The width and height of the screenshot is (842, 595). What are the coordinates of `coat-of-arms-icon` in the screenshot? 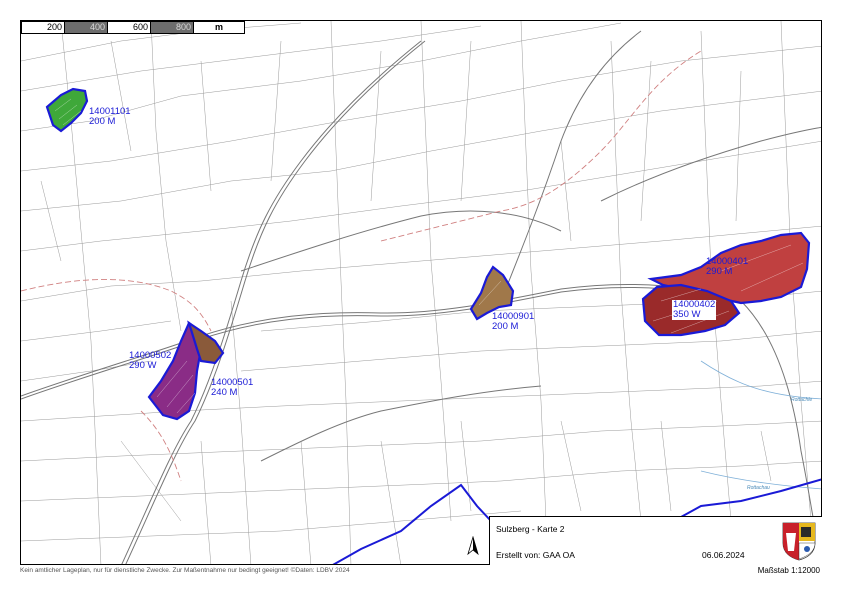 It's located at (799, 541).